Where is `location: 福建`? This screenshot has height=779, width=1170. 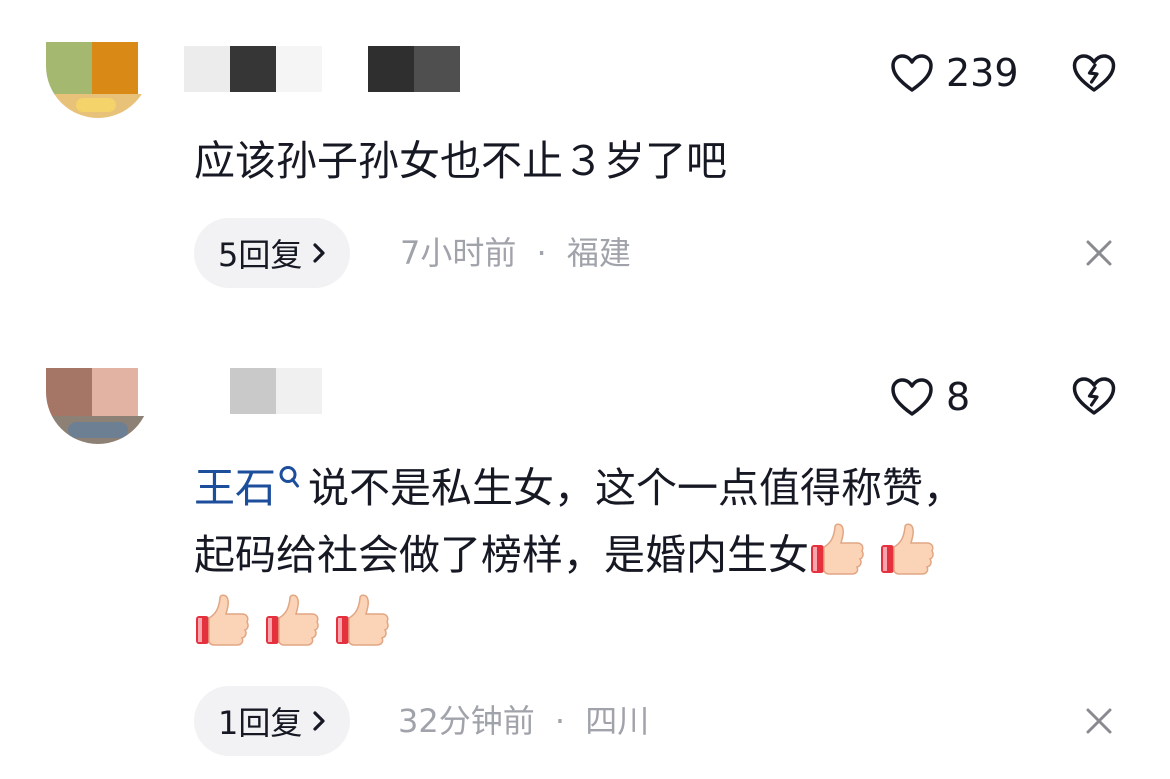
location: 福建 is located at coordinates (598, 253).